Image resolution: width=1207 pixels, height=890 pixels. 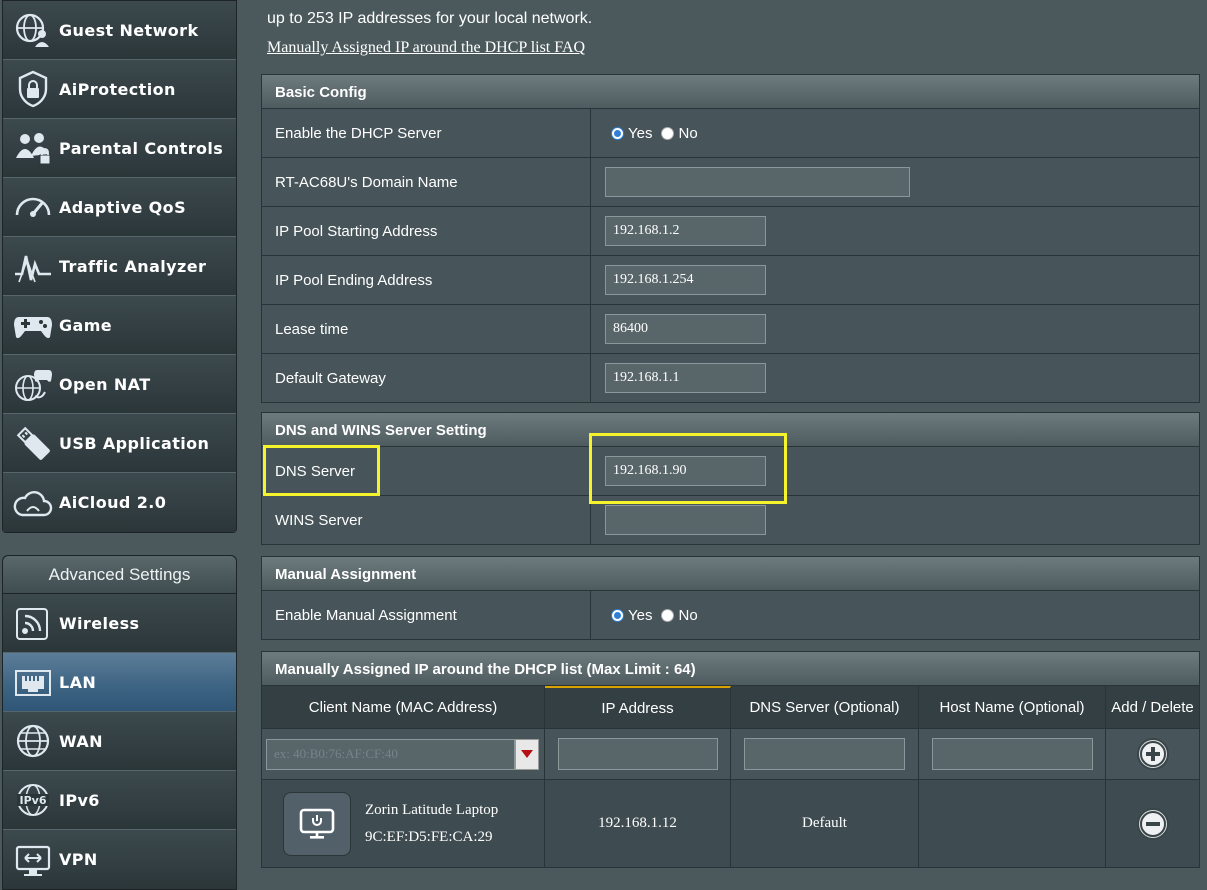 What do you see at coordinates (730, 615) in the screenshot?
I see `enable-manual-row: Enable Manual Assignment Yes No` at bounding box center [730, 615].